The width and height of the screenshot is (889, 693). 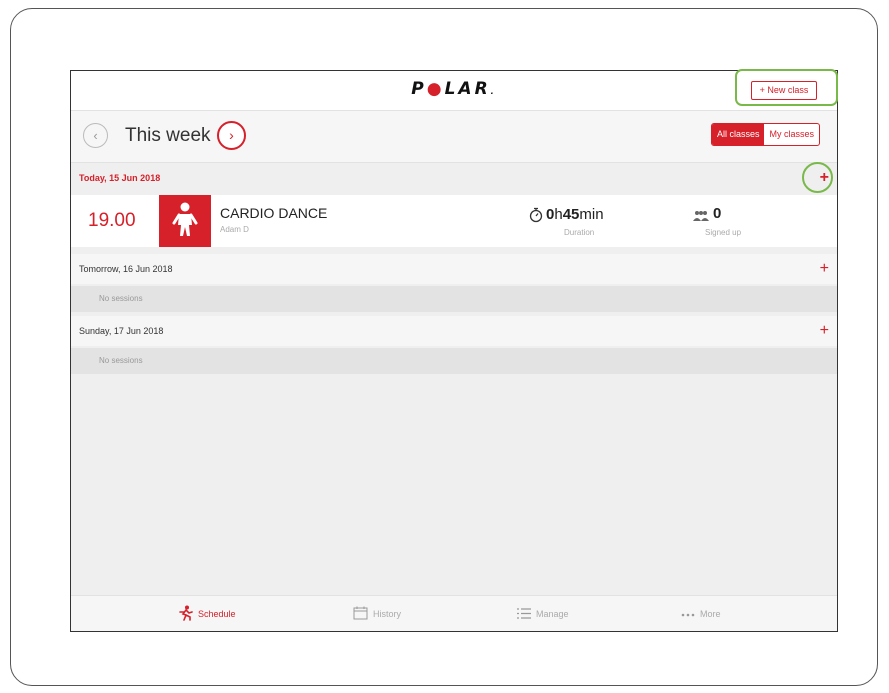 I want to click on class-filter-toggle: All classes My classes, so click(x=765, y=134).